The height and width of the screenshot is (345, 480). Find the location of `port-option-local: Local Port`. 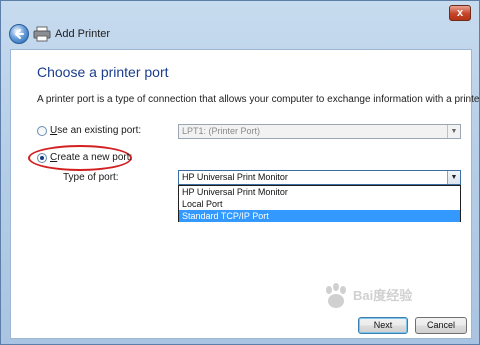

port-option-local: Local Port is located at coordinates (319, 204).